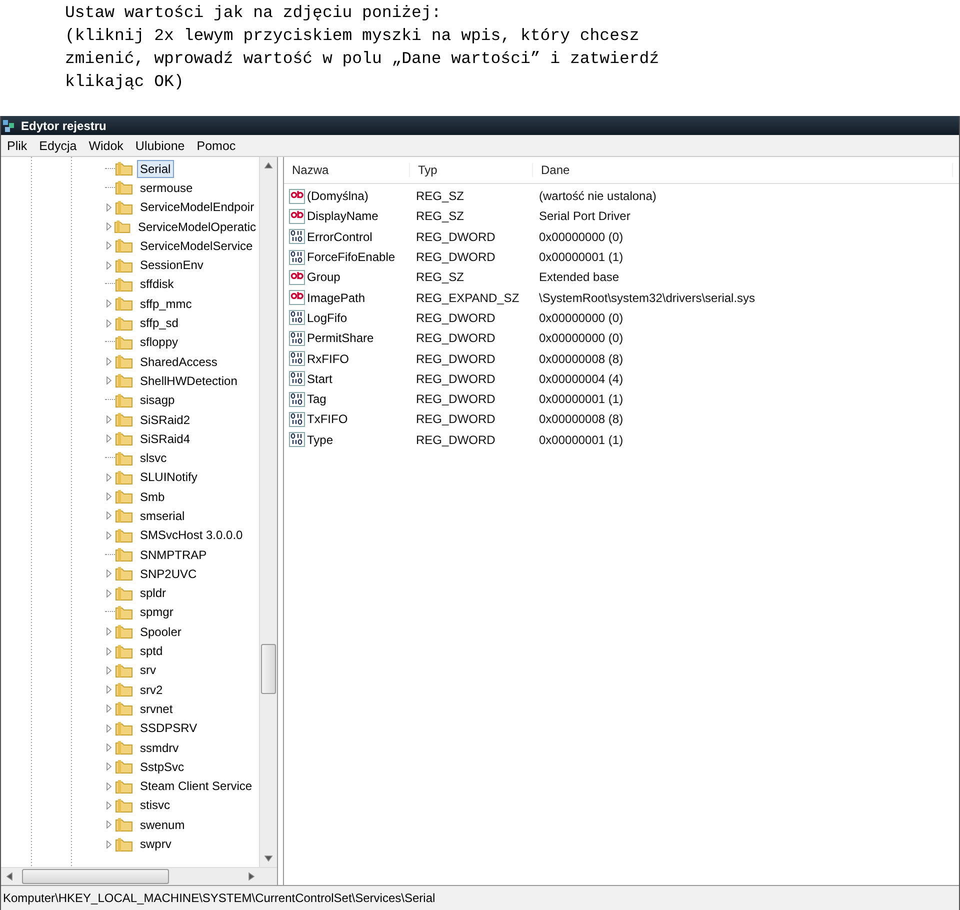 This screenshot has height=910, width=960. What do you see at coordinates (162, 515) in the screenshot?
I see `tree-item: smserial` at bounding box center [162, 515].